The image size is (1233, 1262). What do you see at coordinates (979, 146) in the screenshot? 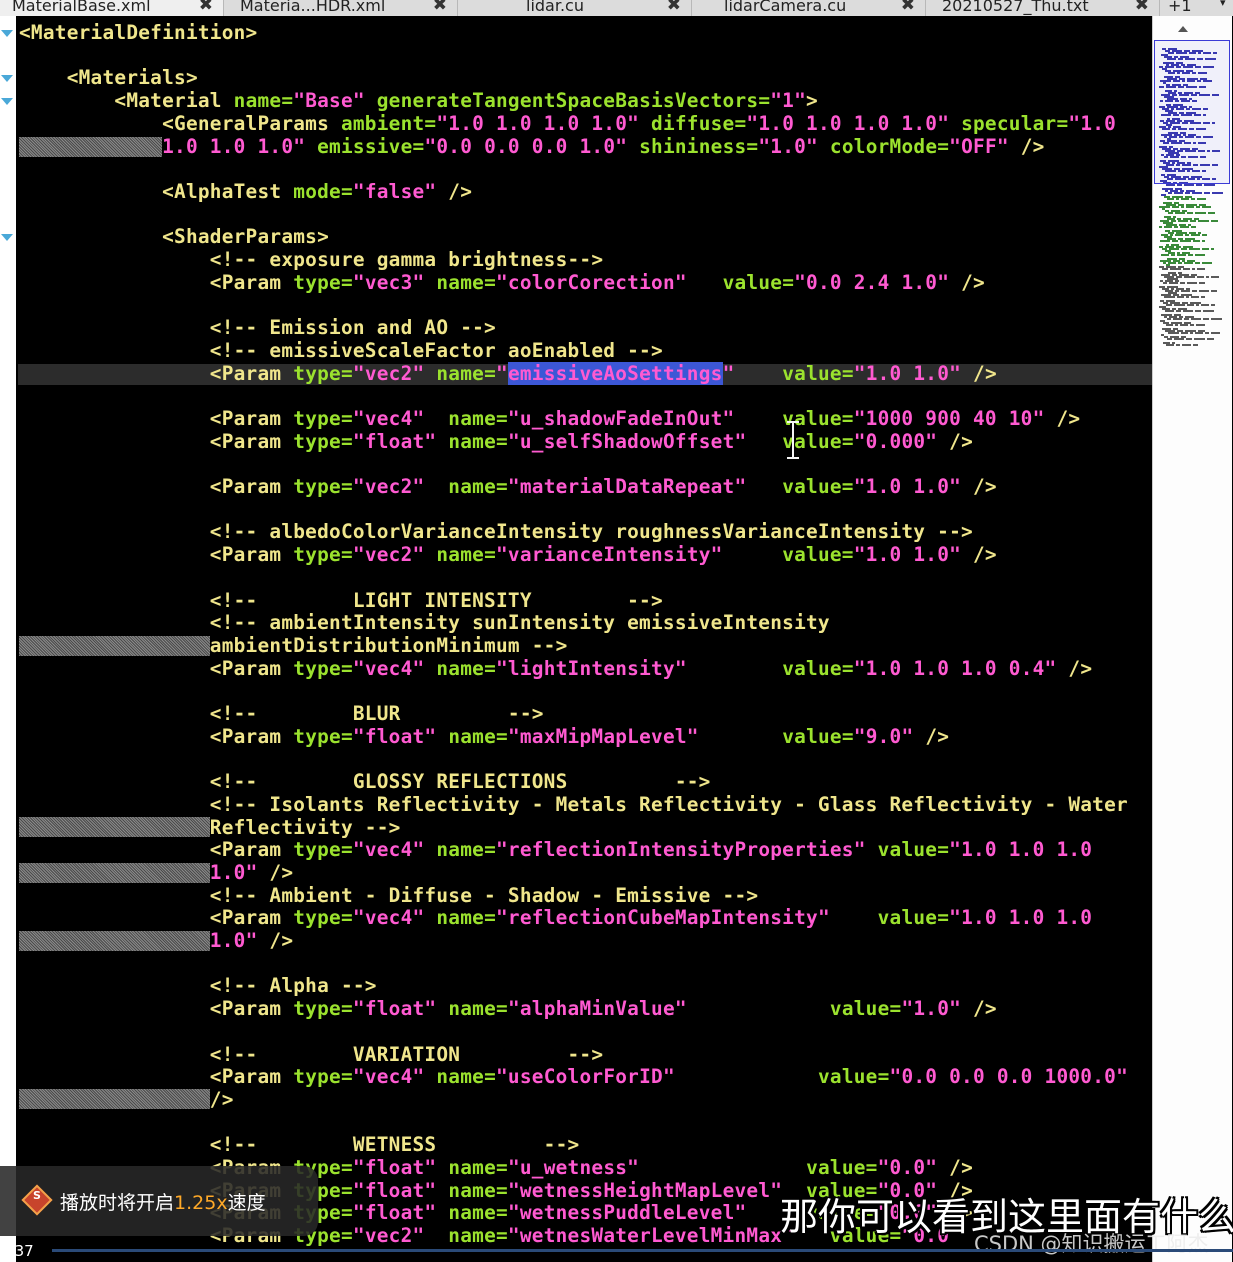
I see `code-token: "OFF"` at bounding box center [979, 146].